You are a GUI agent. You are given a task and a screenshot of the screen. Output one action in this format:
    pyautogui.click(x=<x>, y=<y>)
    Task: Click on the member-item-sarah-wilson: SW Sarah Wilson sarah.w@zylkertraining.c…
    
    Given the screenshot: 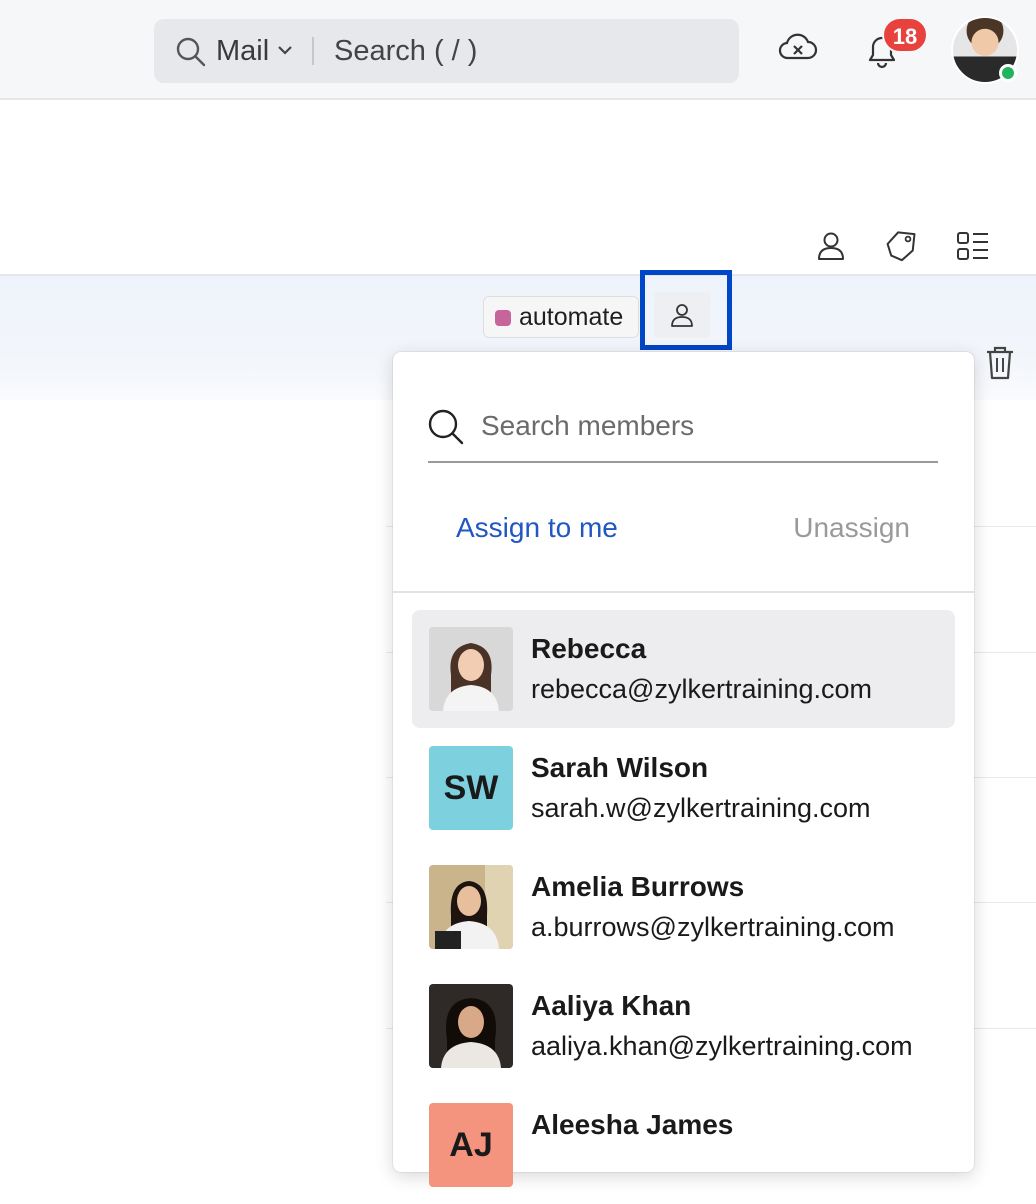 What is the action you would take?
    pyautogui.click(x=683, y=788)
    